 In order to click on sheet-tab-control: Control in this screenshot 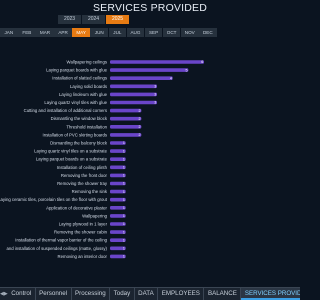, I will do `click(22, 294)`.